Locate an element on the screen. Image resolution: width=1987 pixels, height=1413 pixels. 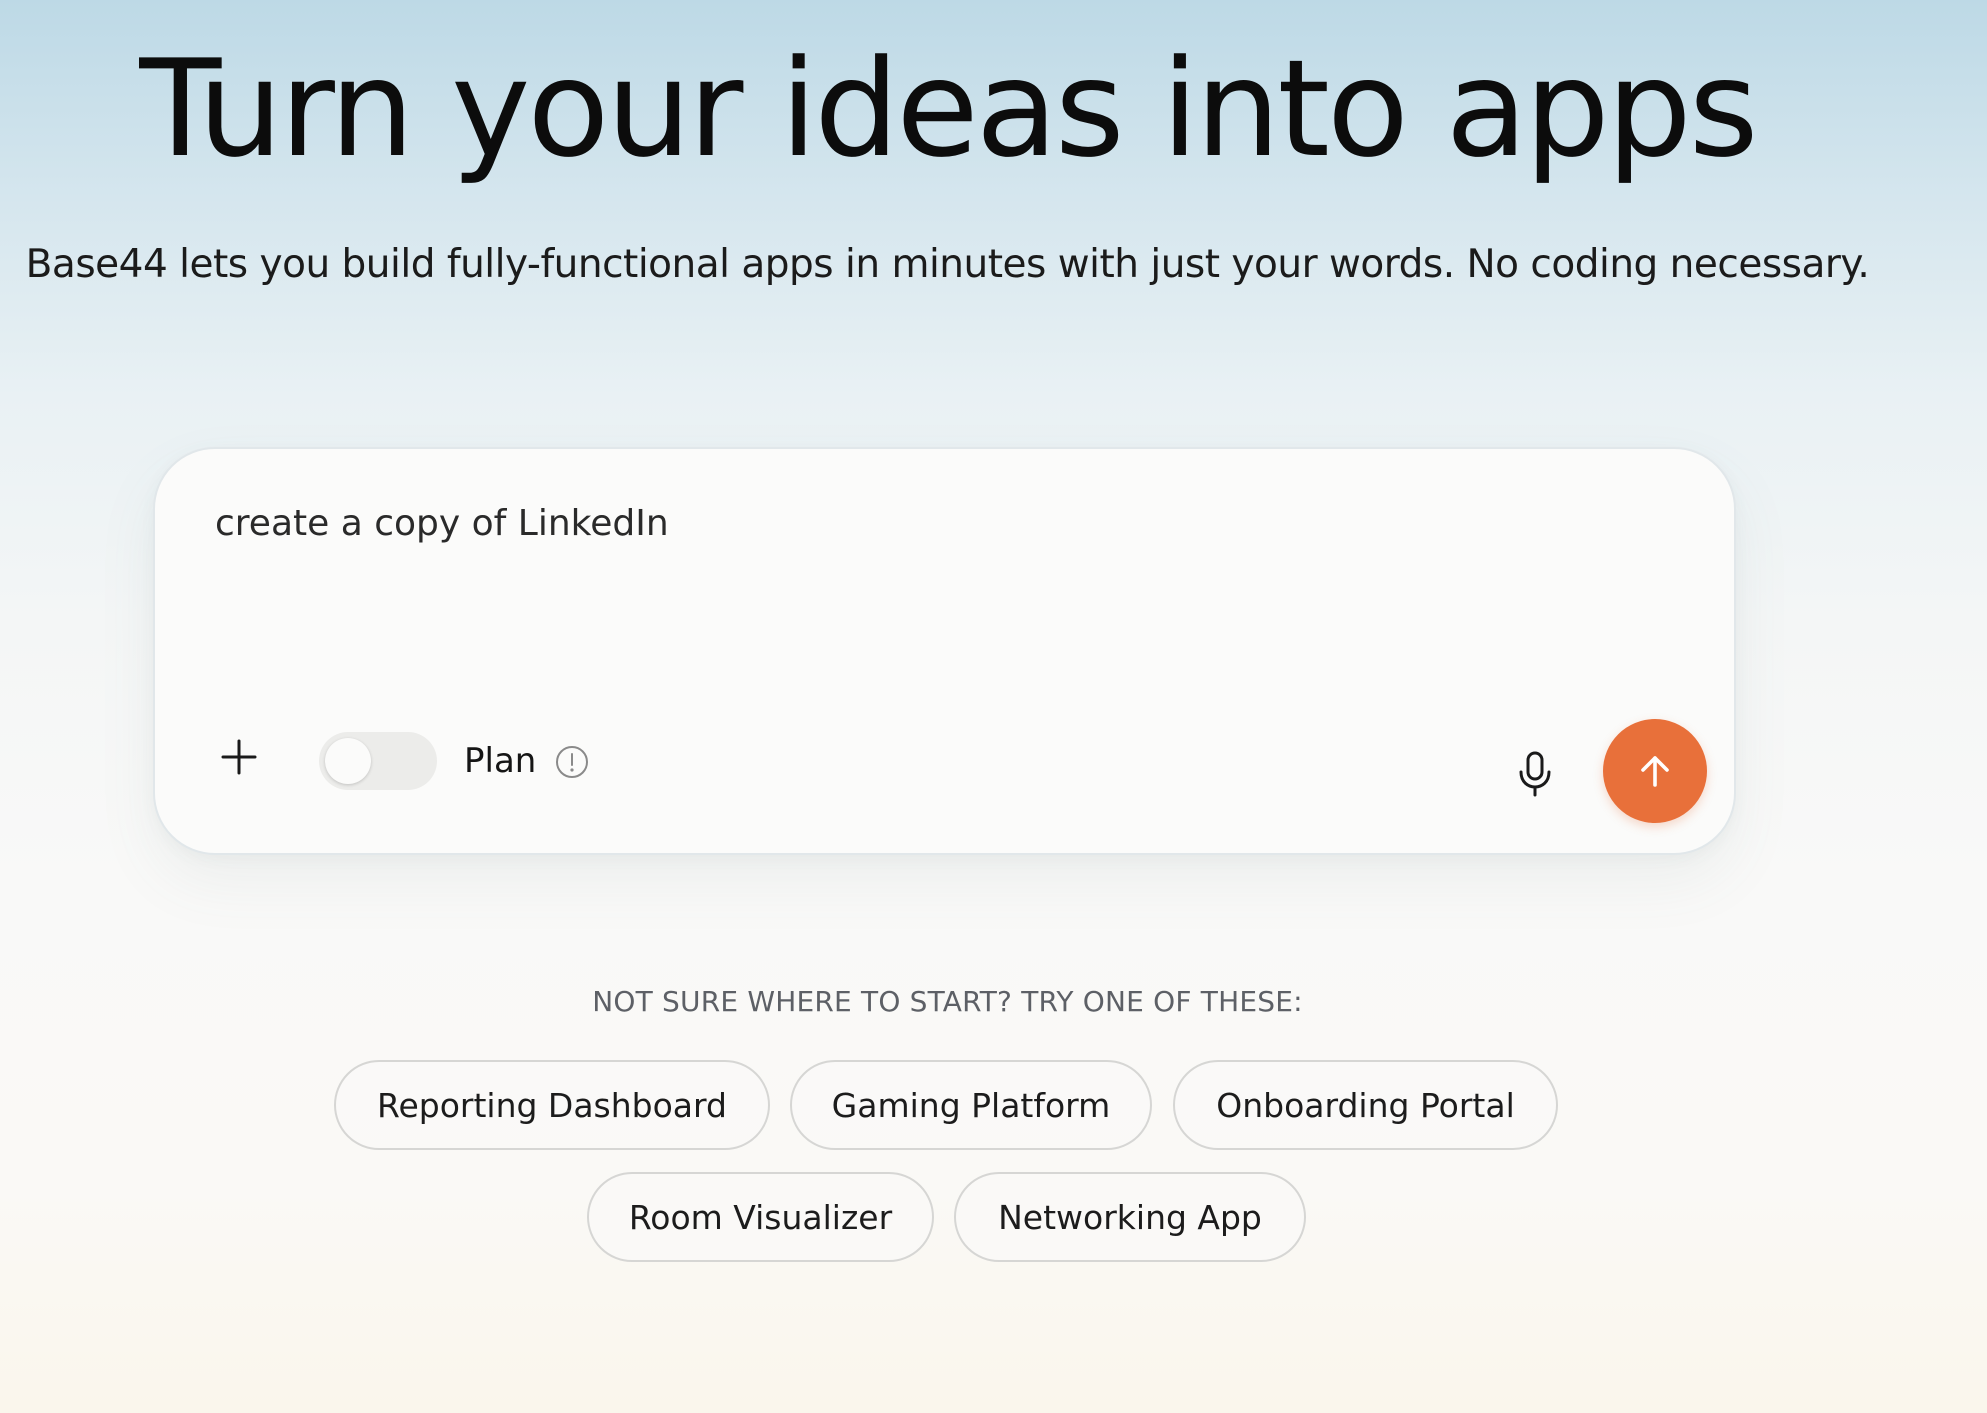
suggestion-chip-onboarding-portal: Onboarding Portal is located at coordinates (1365, 1105).